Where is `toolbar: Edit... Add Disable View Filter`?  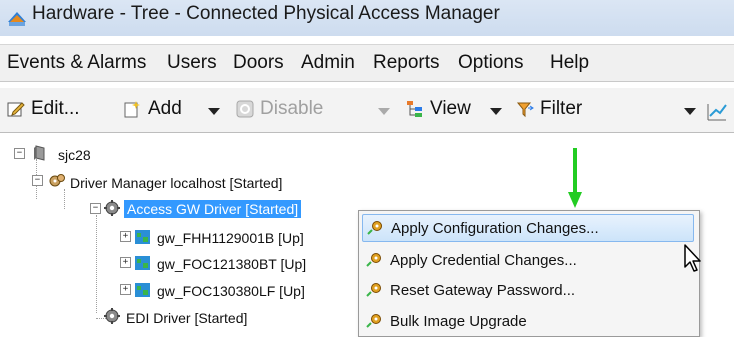 toolbar: Edit... Add Disable View Filter is located at coordinates (367, 110).